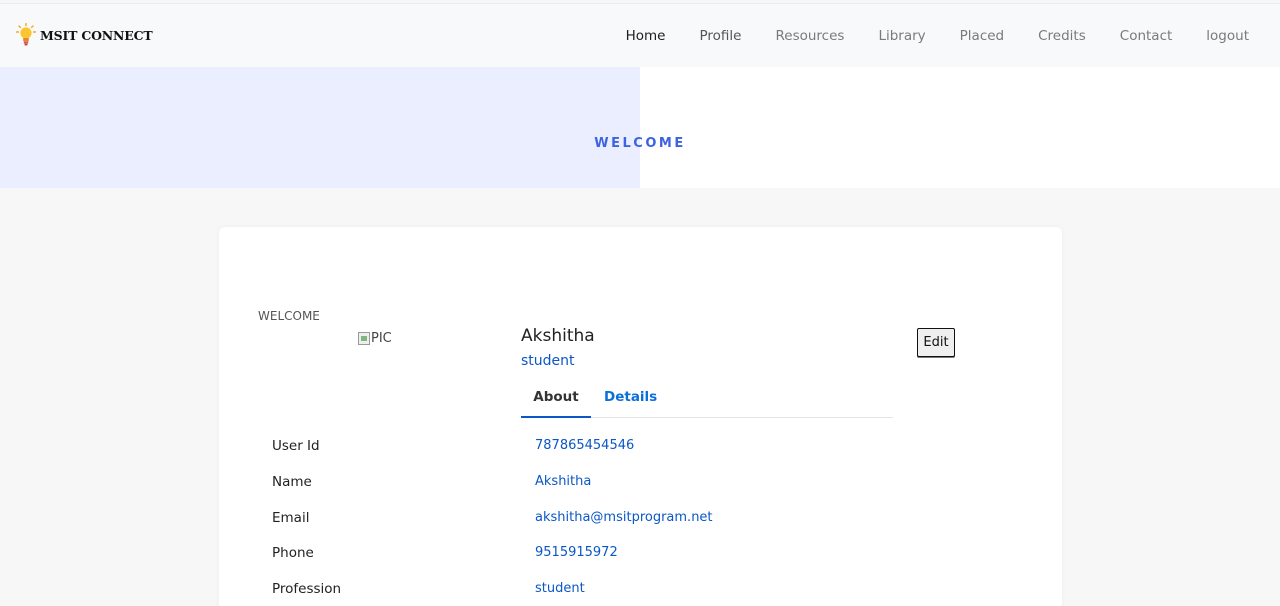 The image size is (1280, 606). I want to click on tab-about: About, so click(556, 398).